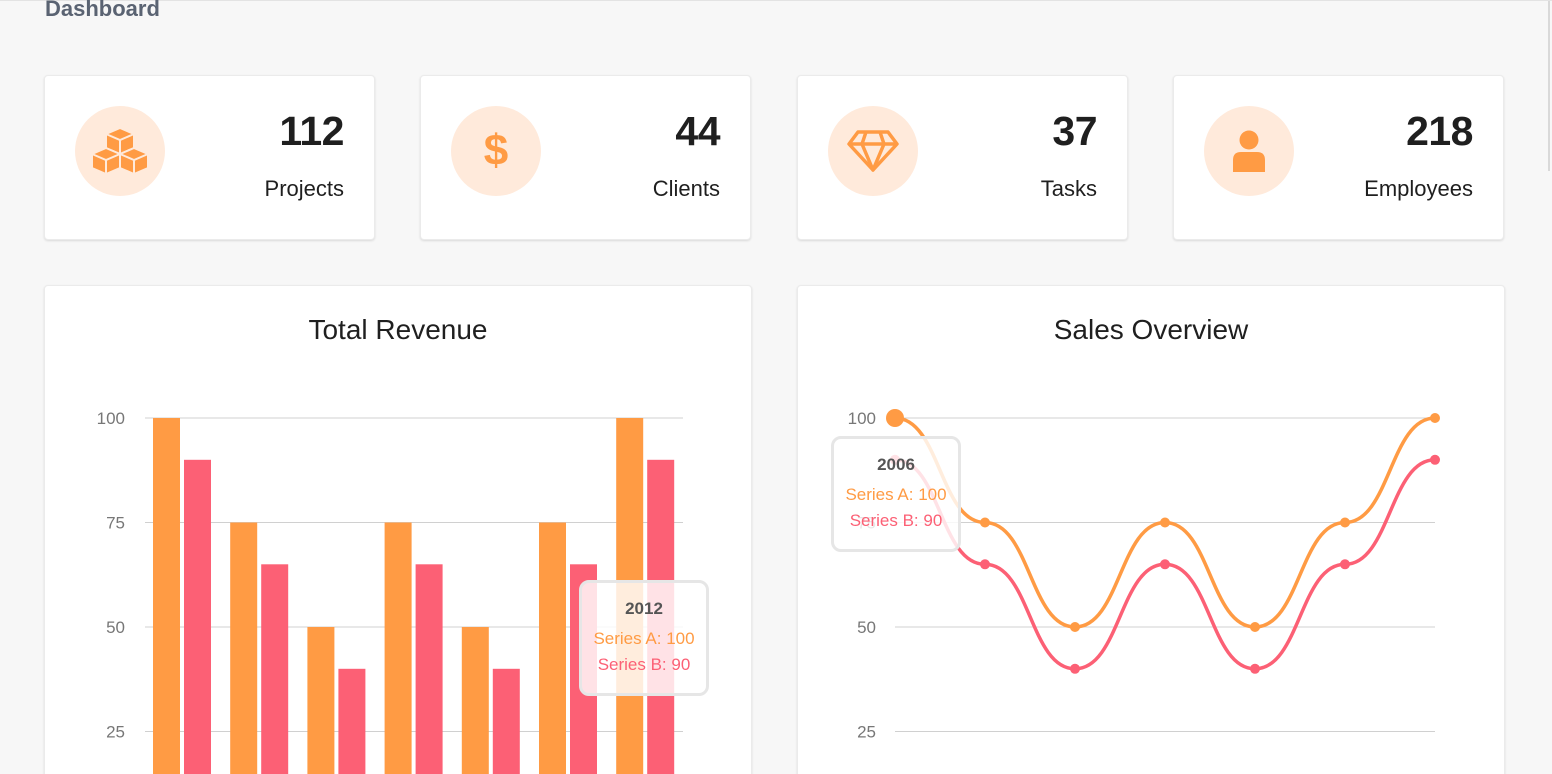  What do you see at coordinates (496, 151) in the screenshot?
I see `dollar-icon: $` at bounding box center [496, 151].